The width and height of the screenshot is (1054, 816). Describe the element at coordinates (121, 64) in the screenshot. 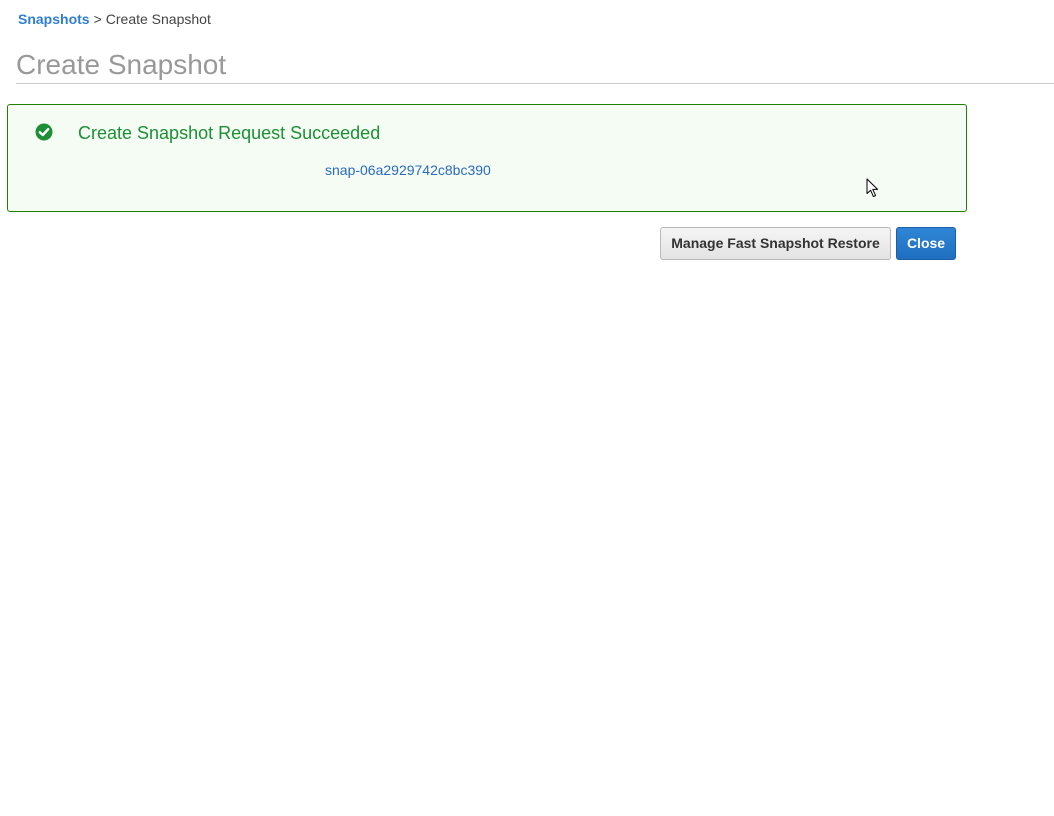

I see `page-title: Create Snapshot` at that location.